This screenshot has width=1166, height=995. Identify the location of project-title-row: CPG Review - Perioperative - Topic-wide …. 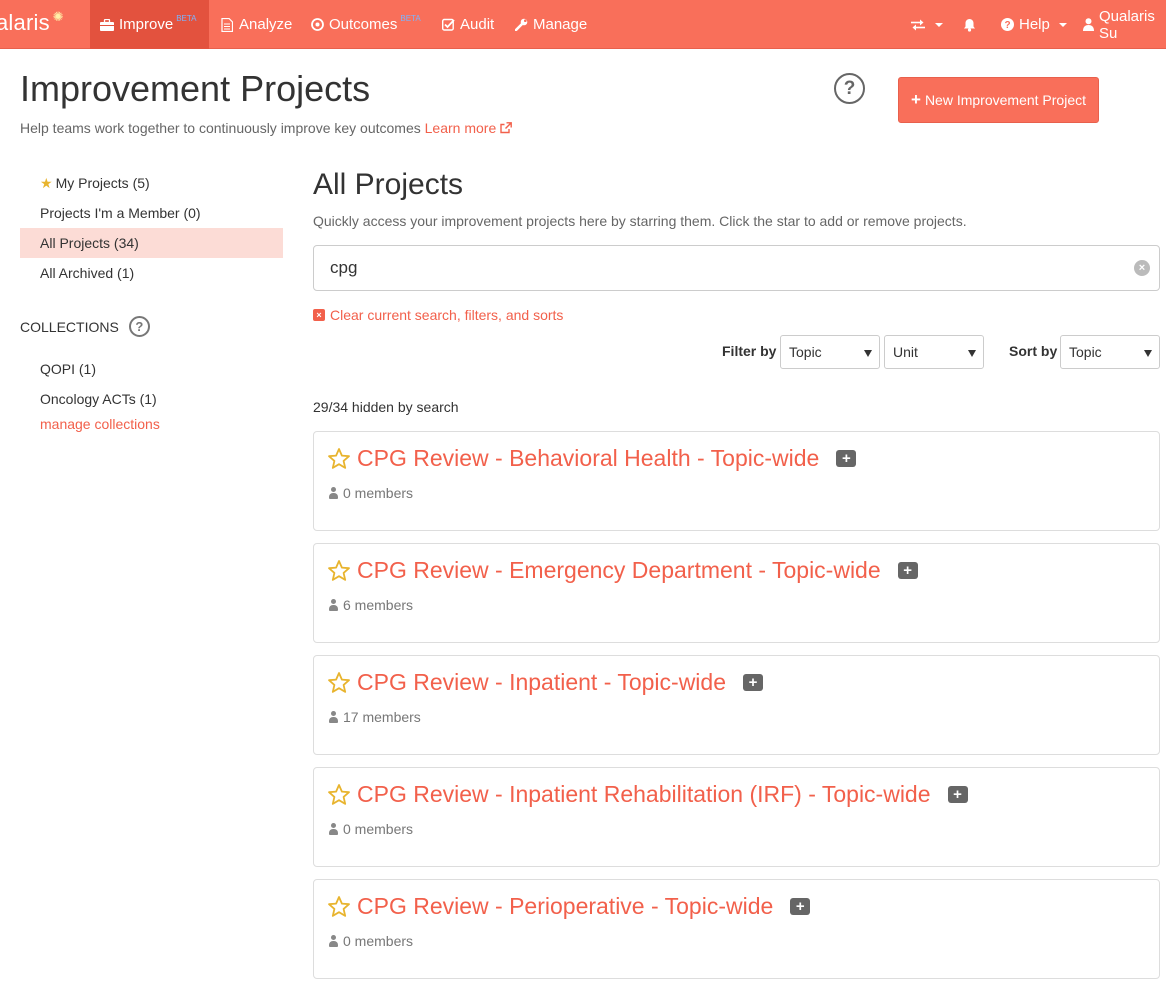
(569, 906).